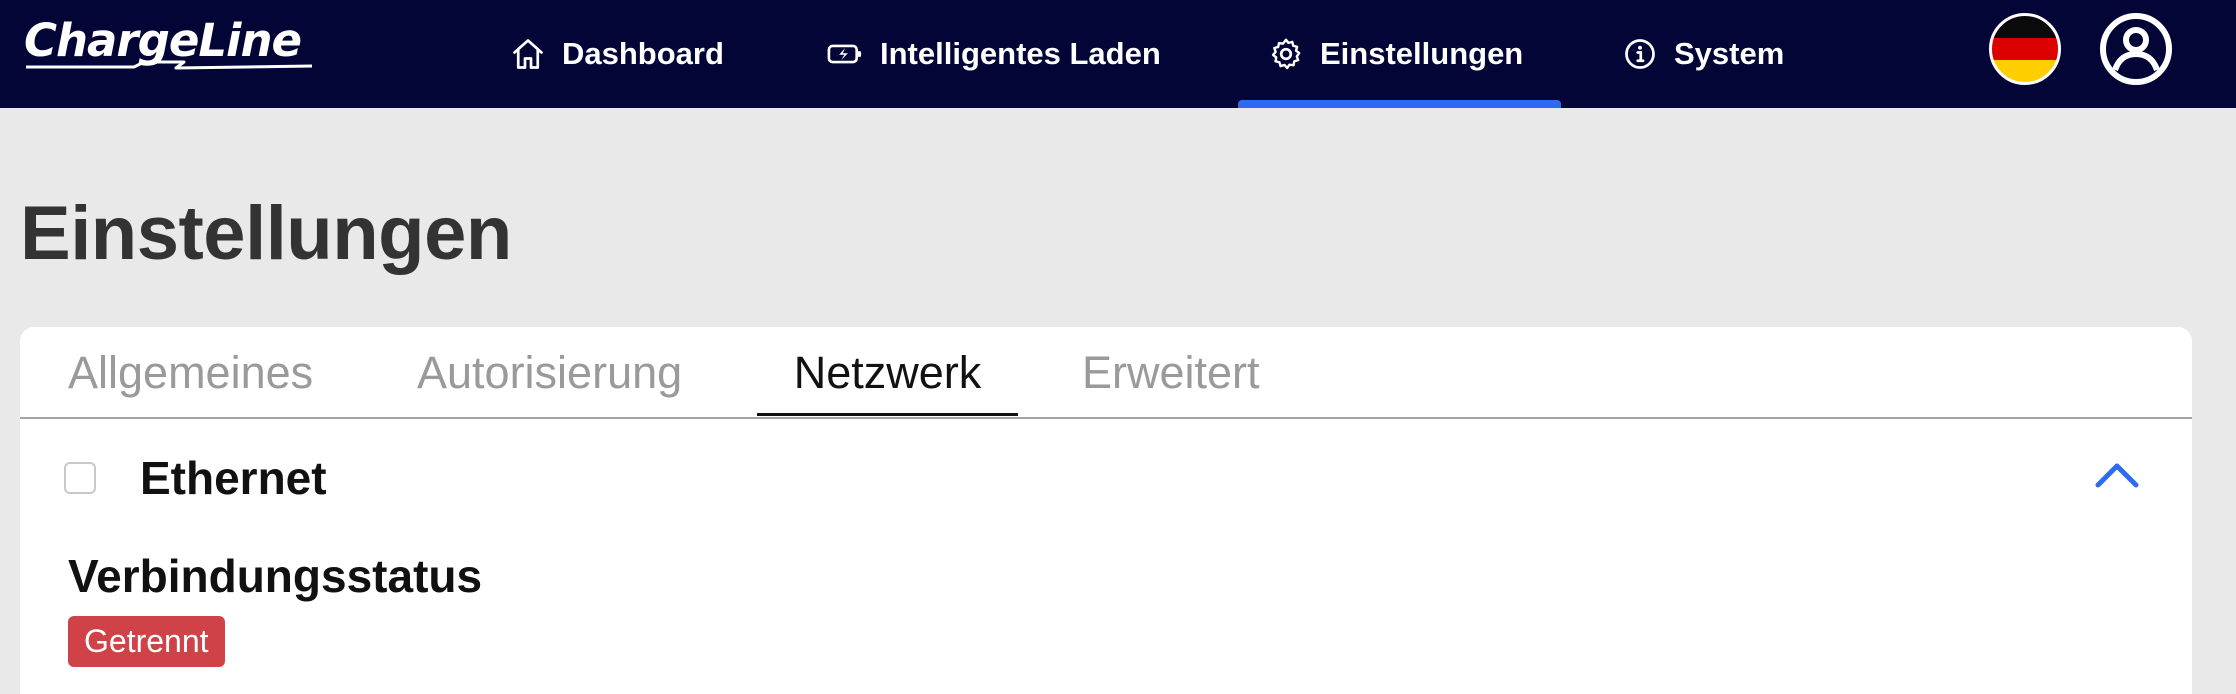  What do you see at coordinates (80, 478) in the screenshot?
I see `ethernet-checkbox` at bounding box center [80, 478].